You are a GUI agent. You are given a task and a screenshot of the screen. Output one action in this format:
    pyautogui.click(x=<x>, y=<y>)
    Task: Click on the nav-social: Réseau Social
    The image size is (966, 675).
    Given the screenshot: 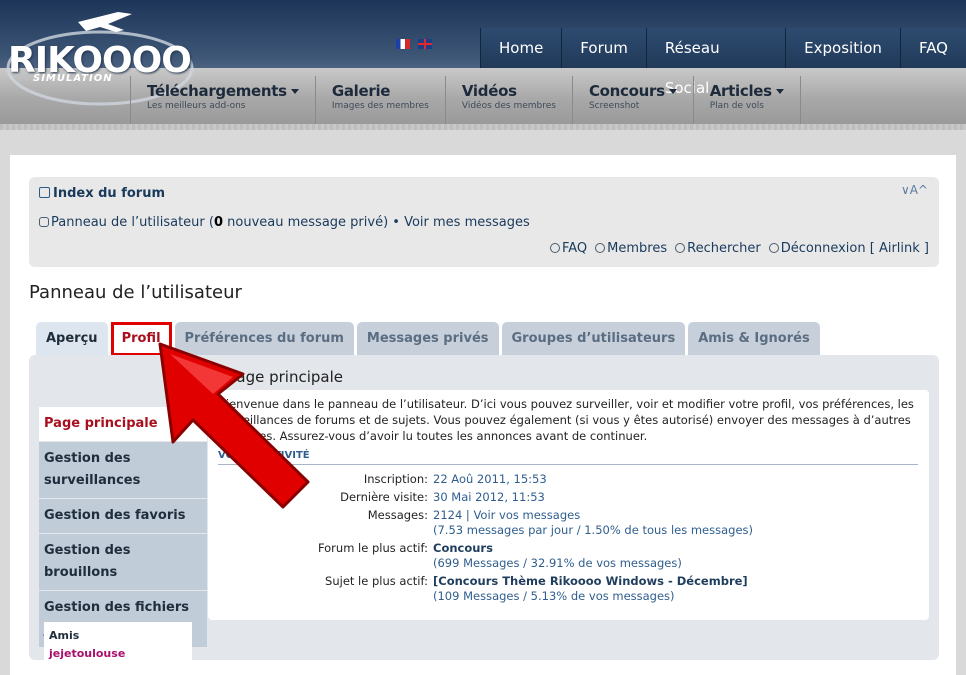 What is the action you would take?
    pyautogui.click(x=715, y=62)
    